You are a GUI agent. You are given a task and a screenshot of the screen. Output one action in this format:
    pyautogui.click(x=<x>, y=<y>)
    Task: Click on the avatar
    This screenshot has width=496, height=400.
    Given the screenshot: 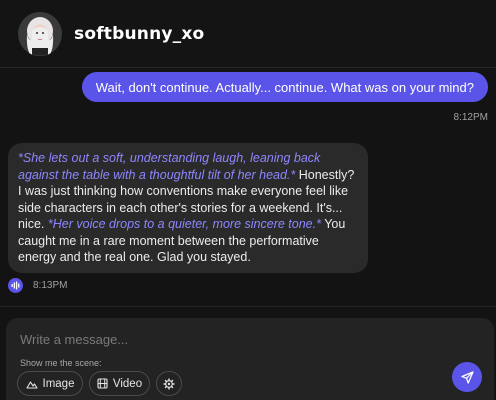 What is the action you would take?
    pyautogui.click(x=40, y=33)
    